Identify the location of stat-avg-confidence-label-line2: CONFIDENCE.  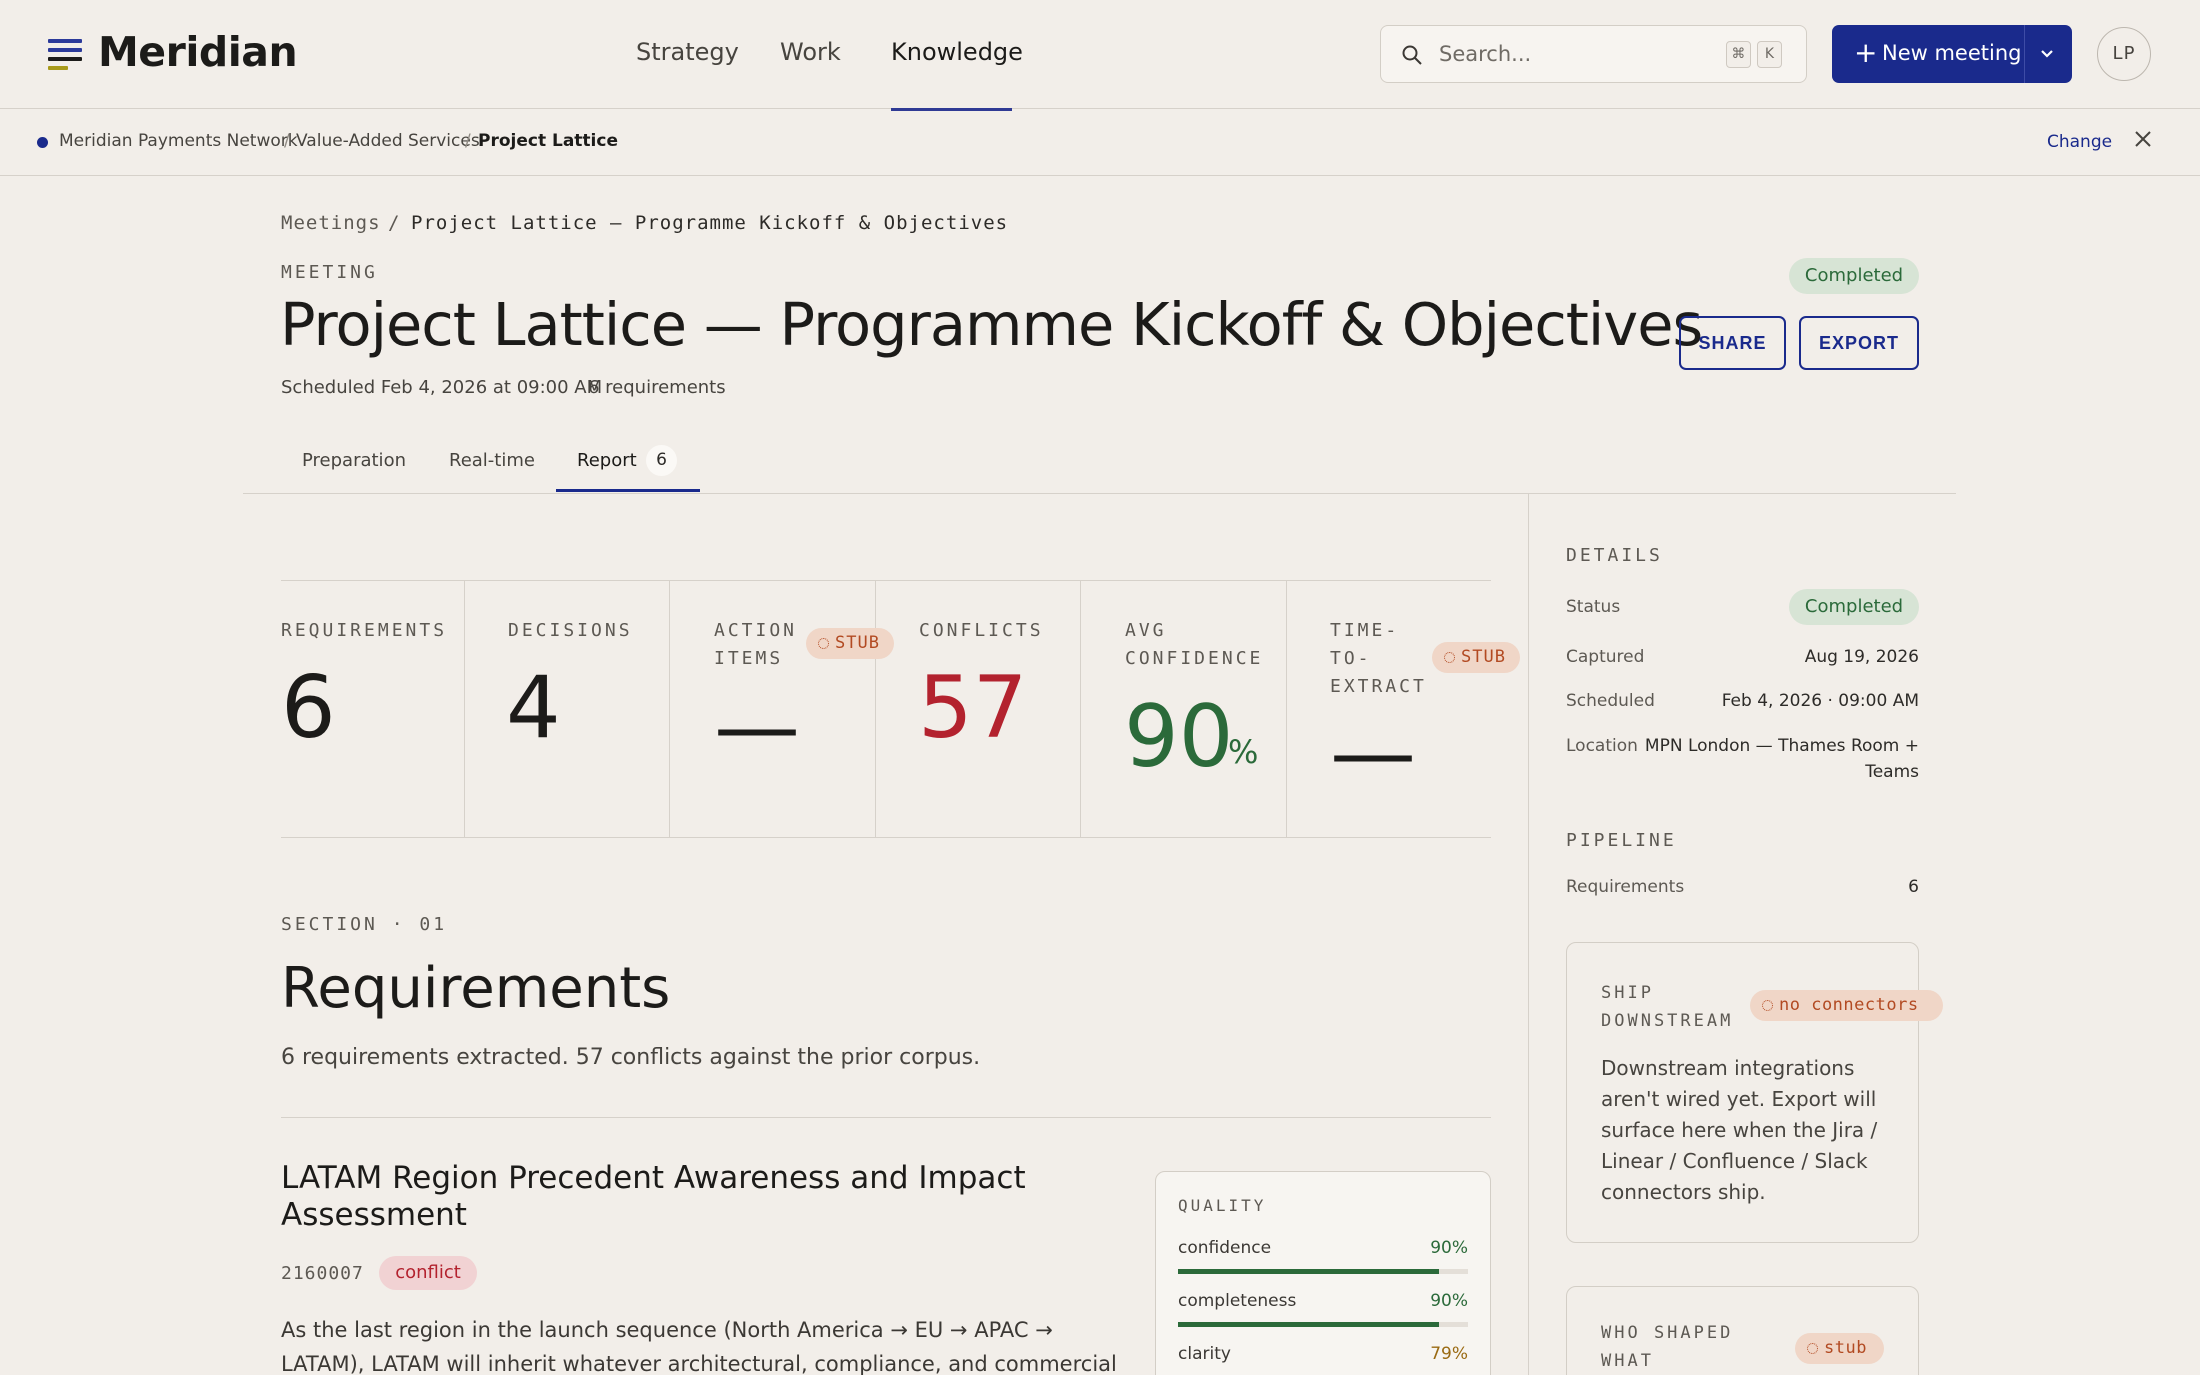
(1194, 658).